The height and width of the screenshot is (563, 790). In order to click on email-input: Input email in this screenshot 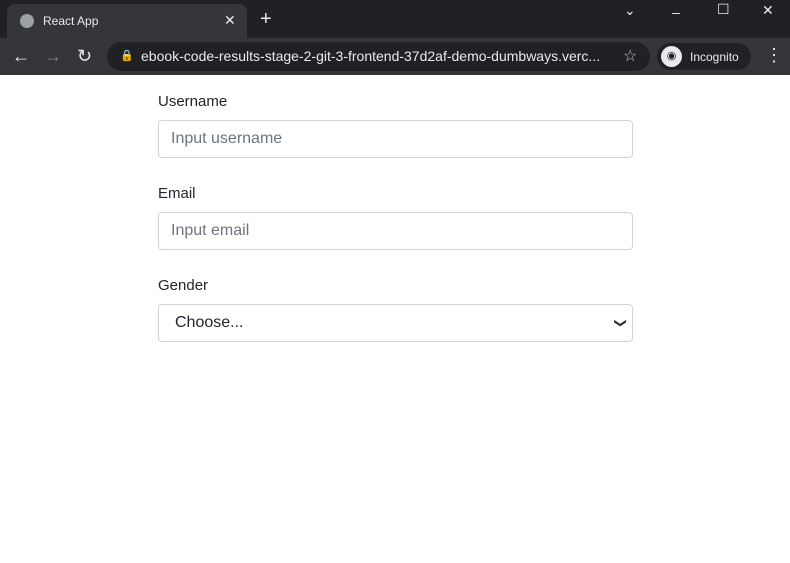, I will do `click(395, 231)`.